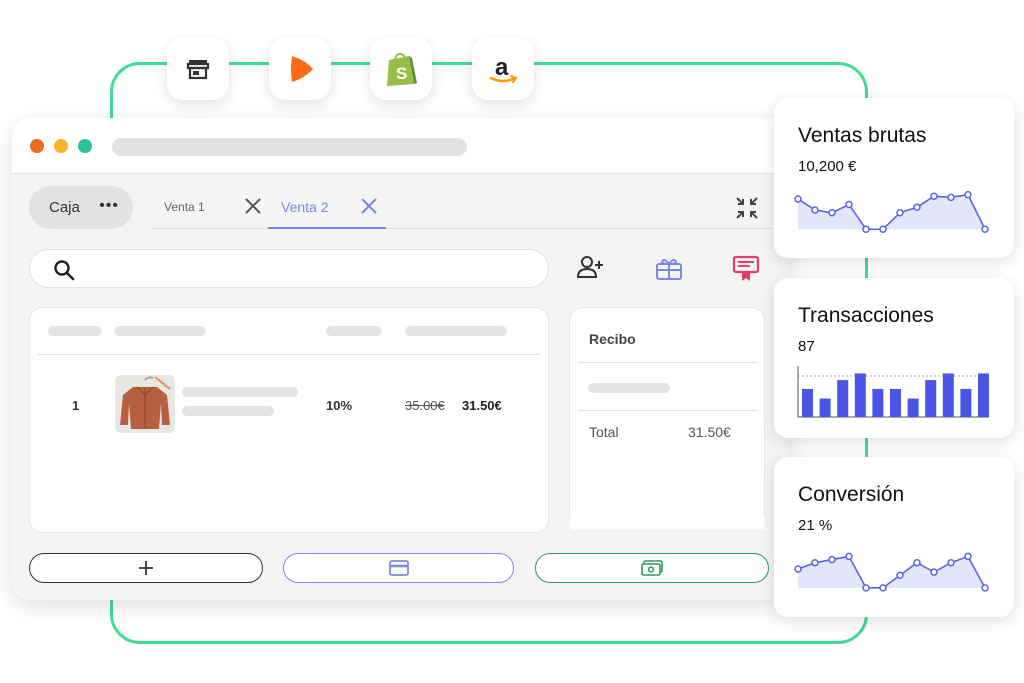 This screenshot has width=1024, height=683. I want to click on more-options-icon: •••, so click(109, 206).